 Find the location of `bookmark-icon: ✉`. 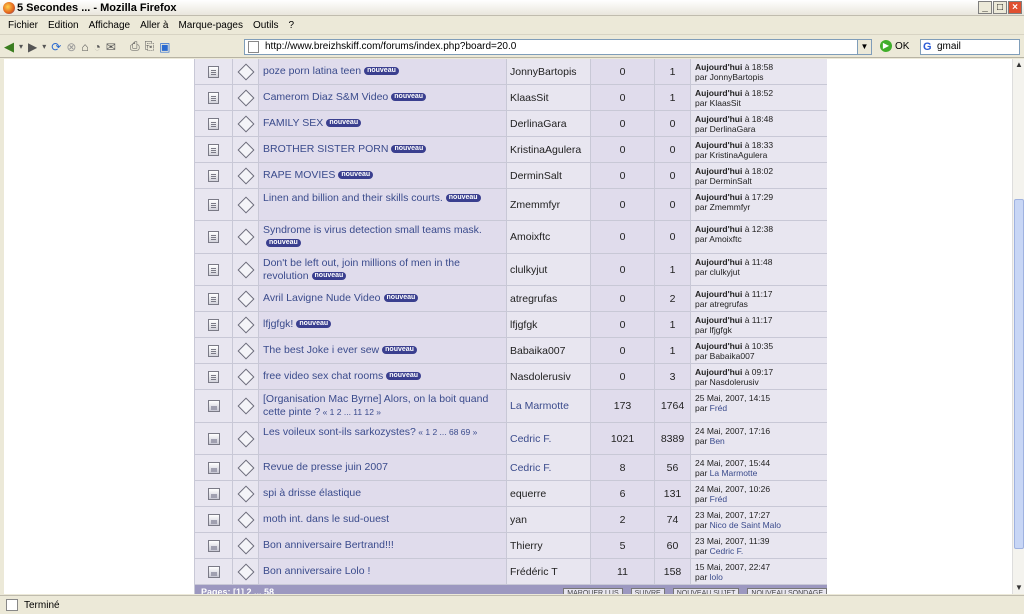

bookmark-icon: ✉ is located at coordinates (111, 47).